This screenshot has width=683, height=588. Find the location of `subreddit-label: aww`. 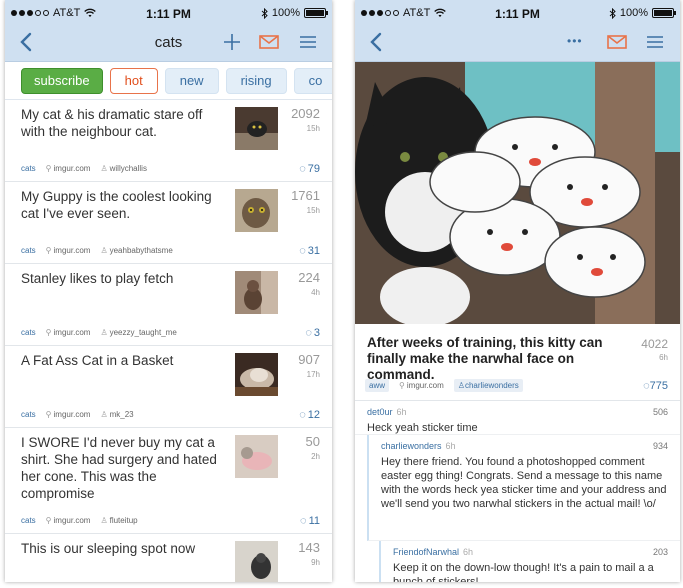

subreddit-label: aww is located at coordinates (377, 385).